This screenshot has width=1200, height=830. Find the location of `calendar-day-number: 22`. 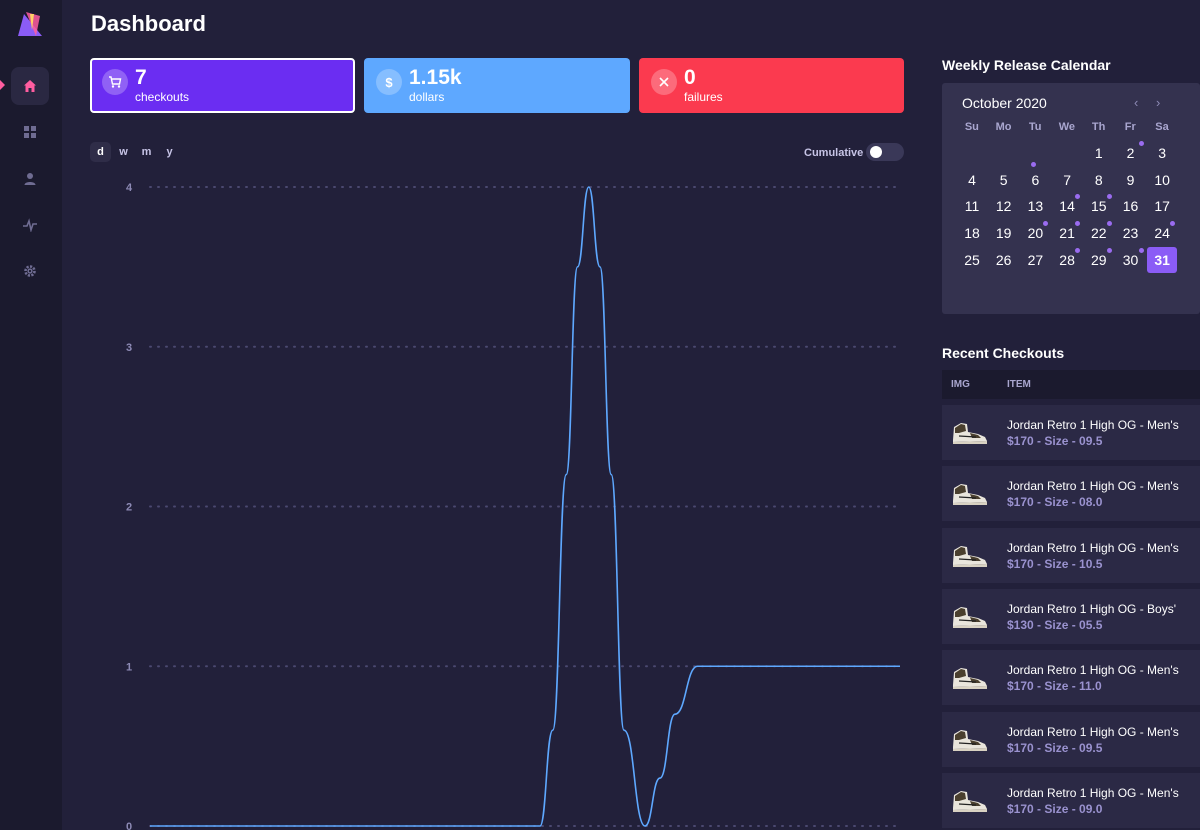

calendar-day-number: 22 is located at coordinates (1099, 233).